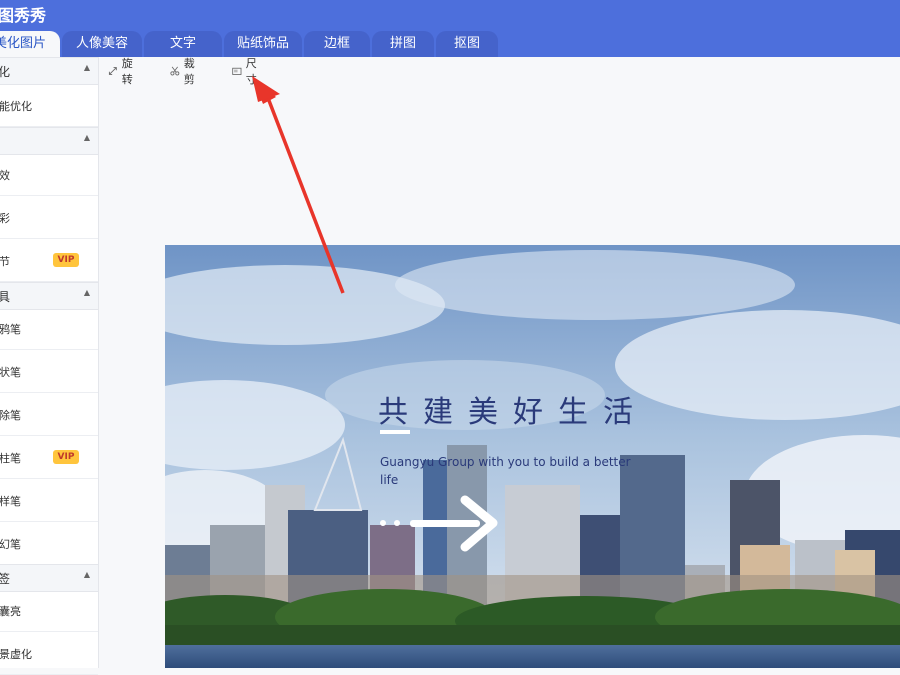 The height and width of the screenshot is (675, 900). I want to click on sidebar-item-label: 幻笔, so click(10, 544).